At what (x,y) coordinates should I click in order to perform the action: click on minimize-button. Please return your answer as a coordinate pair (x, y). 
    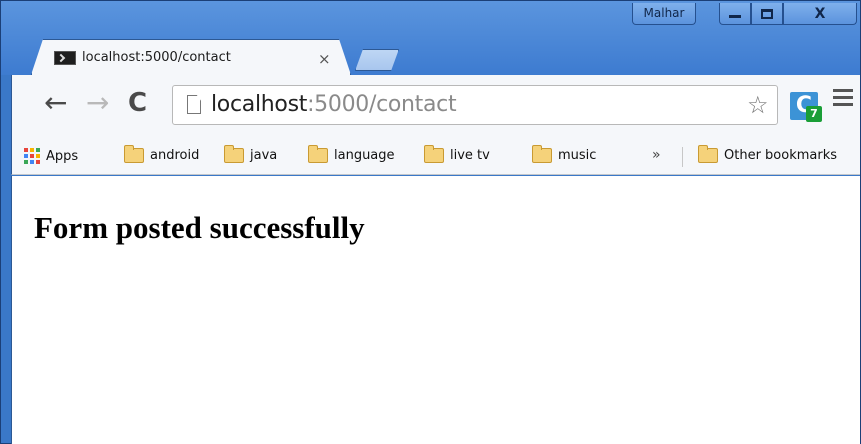
    Looking at the image, I should click on (735, 14).